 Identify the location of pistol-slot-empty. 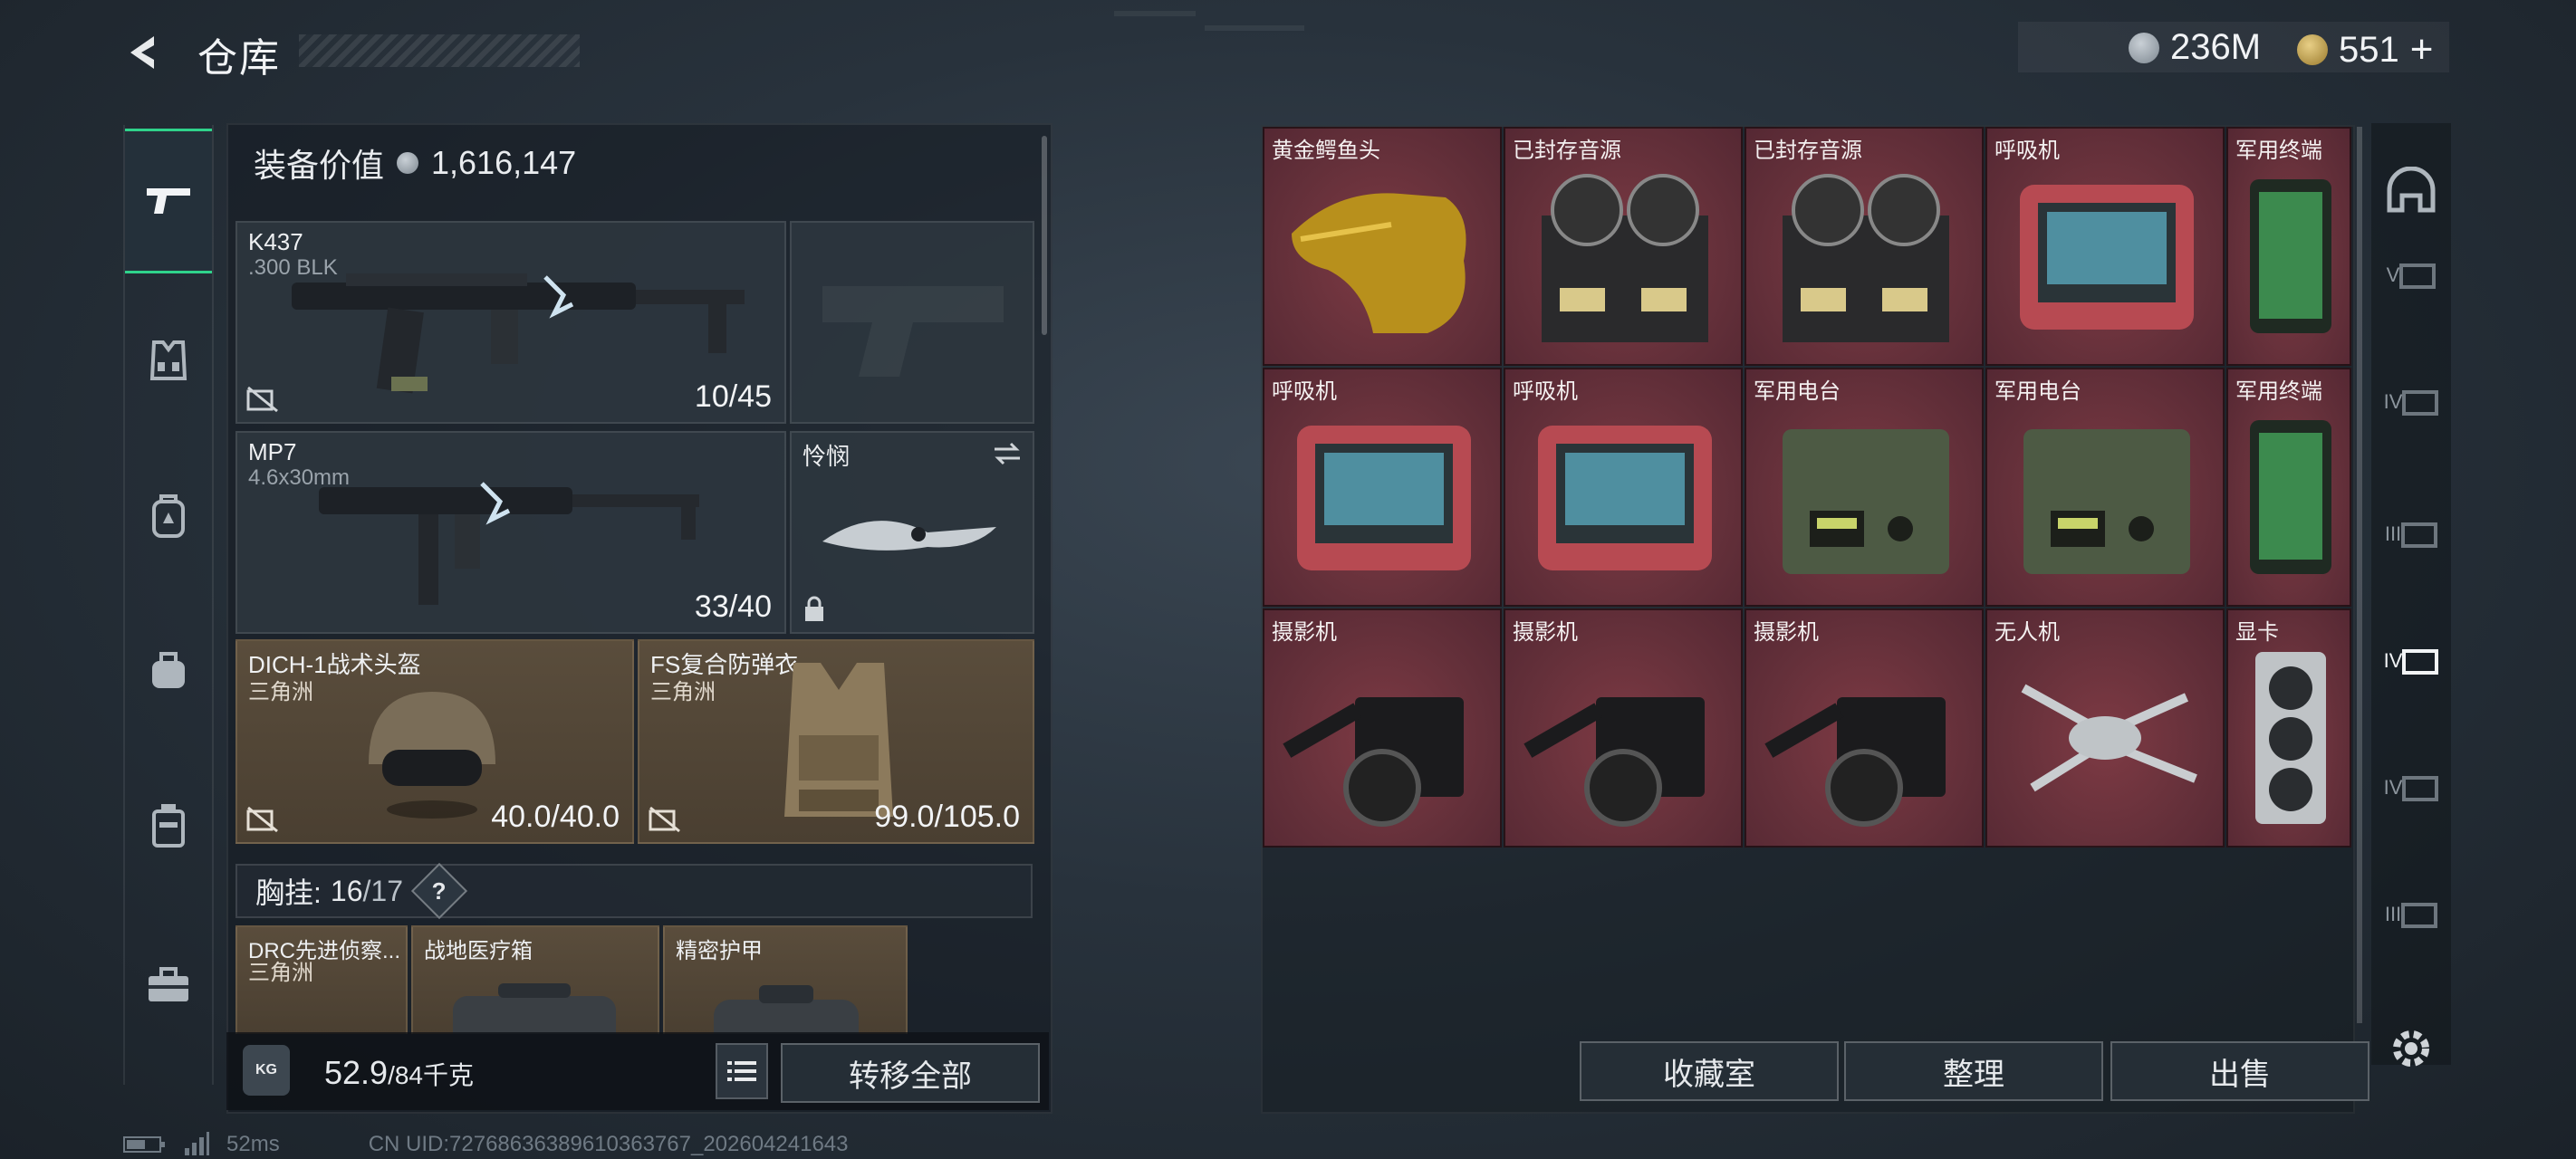
(912, 322).